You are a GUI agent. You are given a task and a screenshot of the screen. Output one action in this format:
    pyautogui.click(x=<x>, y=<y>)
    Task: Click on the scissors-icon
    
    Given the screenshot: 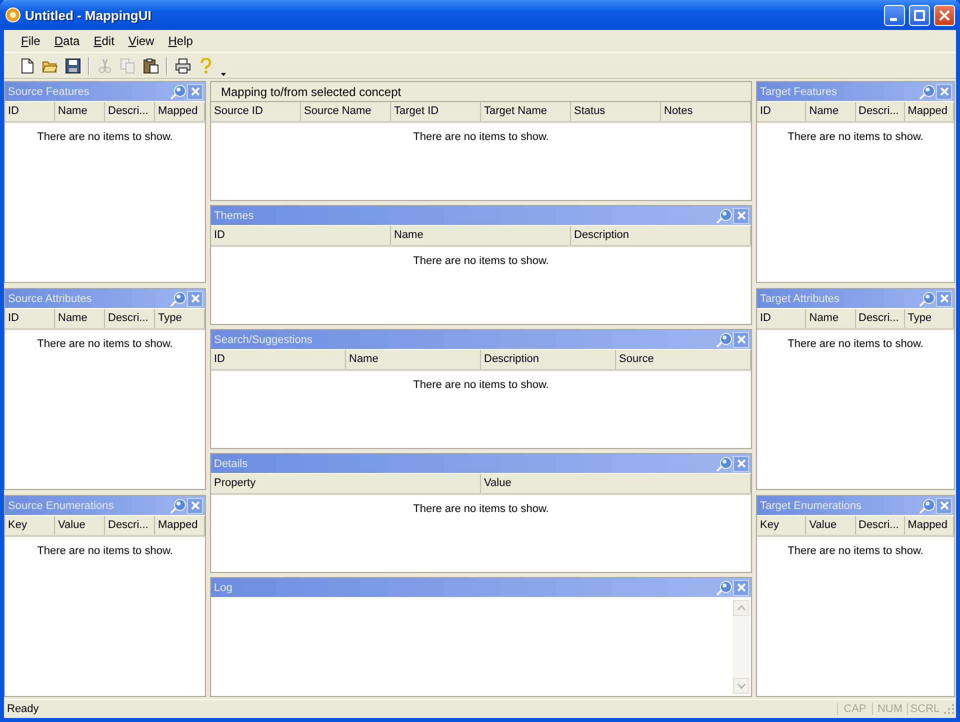 What is the action you would take?
    pyautogui.click(x=105, y=66)
    